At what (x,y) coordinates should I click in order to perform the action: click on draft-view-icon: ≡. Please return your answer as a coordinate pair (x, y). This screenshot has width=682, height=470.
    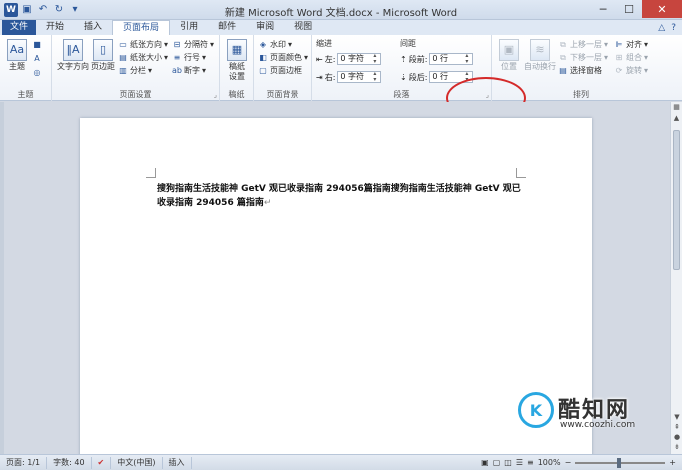
    Looking at the image, I should click on (530, 462).